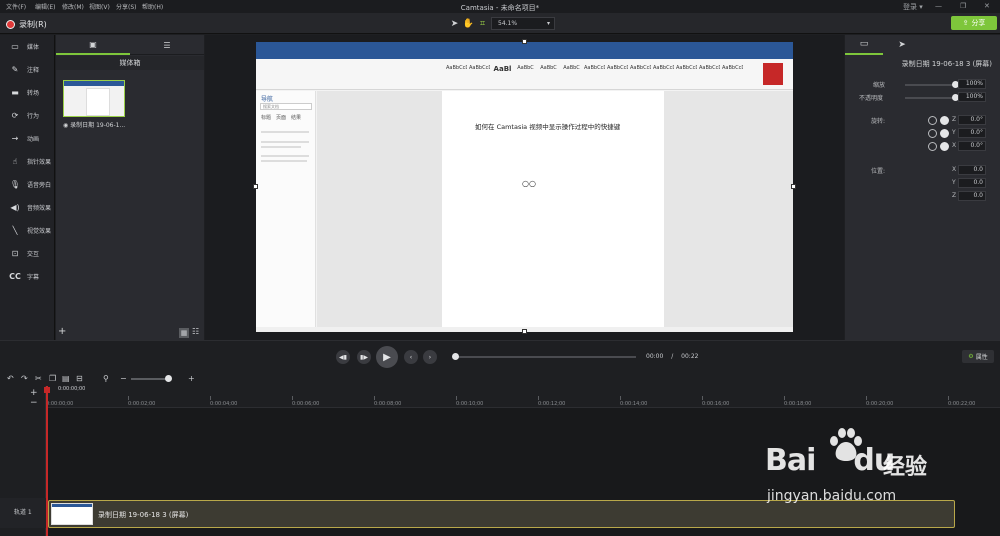 The width and height of the screenshot is (1000, 536). What do you see at coordinates (468, 23) in the screenshot?
I see `pan-tool-icon: ✋` at bounding box center [468, 23].